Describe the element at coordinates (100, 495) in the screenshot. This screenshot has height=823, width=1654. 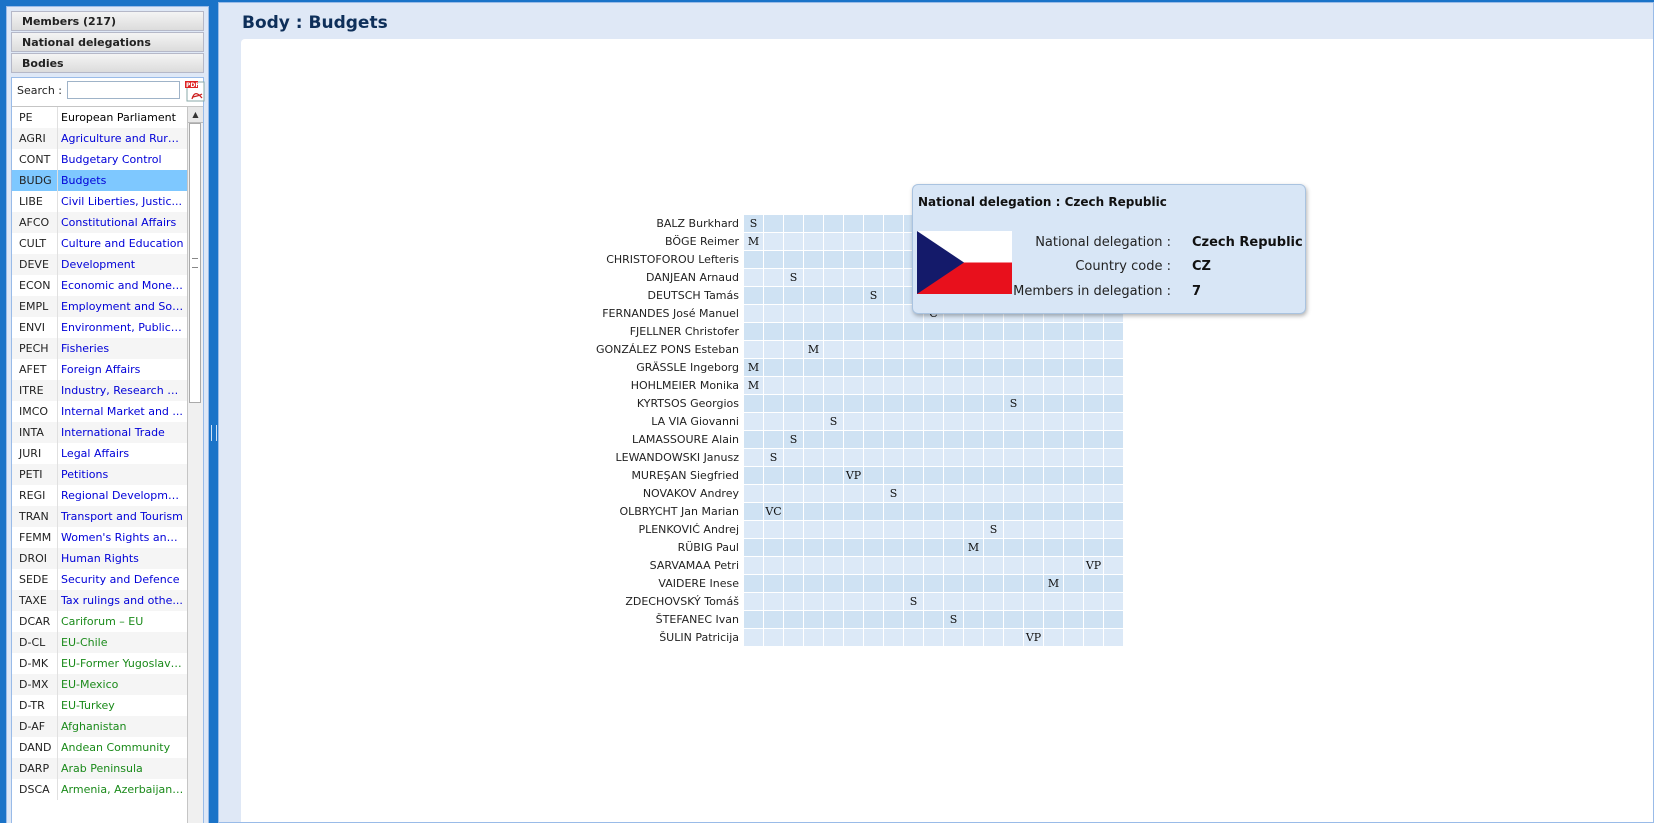
I see `body-list-item-regi: REGI Regional Development` at that location.